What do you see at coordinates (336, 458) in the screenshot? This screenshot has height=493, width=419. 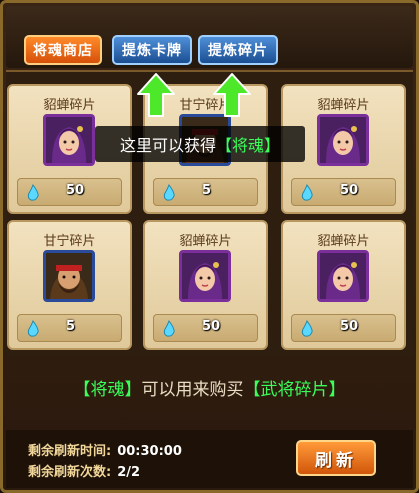 I see `refresh-button: 刷新` at bounding box center [336, 458].